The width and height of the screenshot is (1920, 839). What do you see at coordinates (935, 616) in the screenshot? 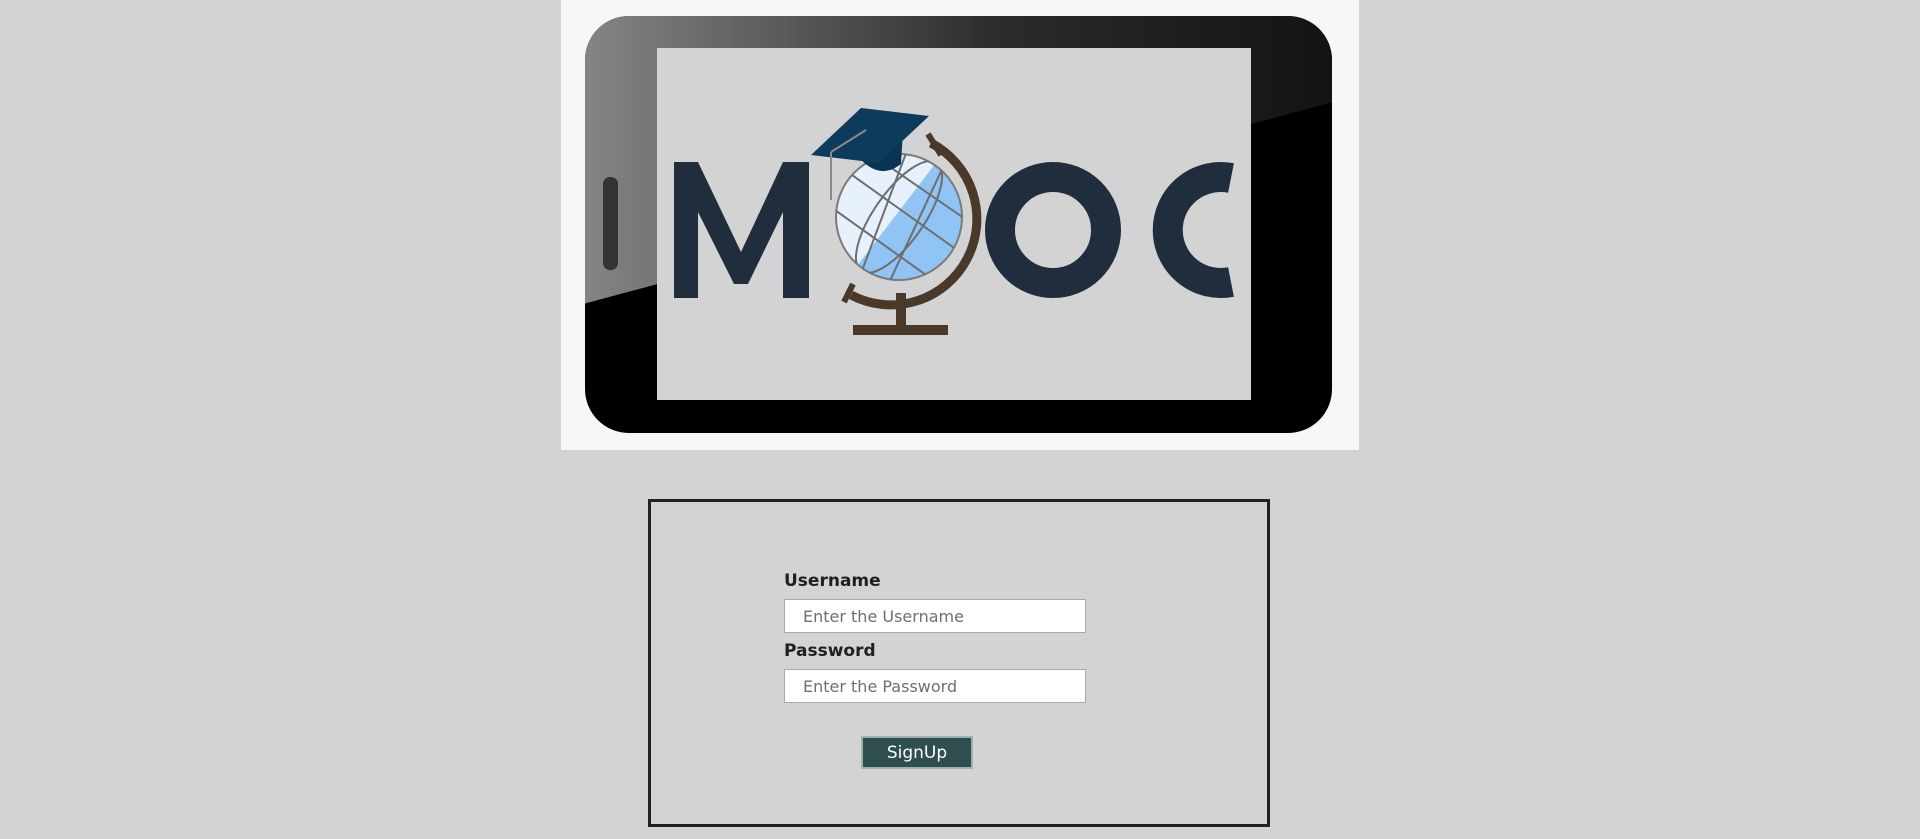
I see `username-input` at bounding box center [935, 616].